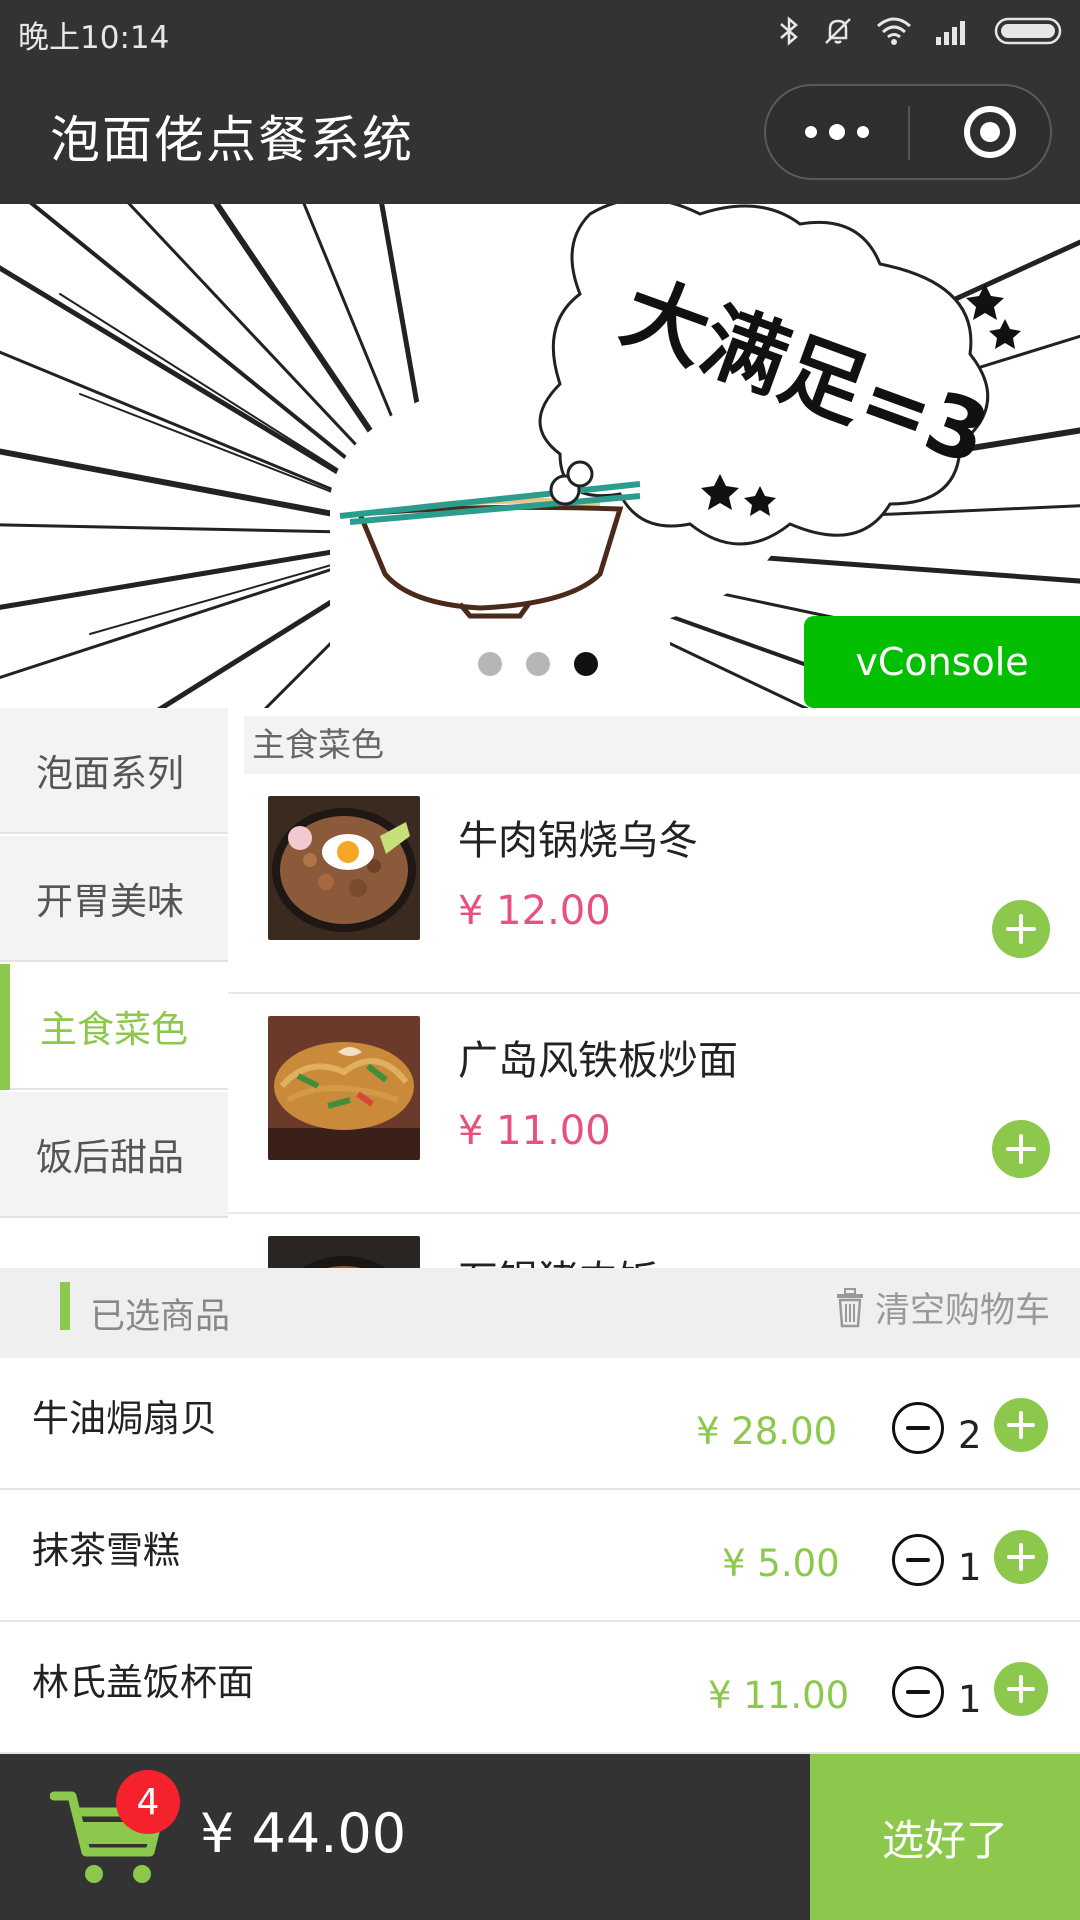 The height and width of the screenshot is (1920, 1080). What do you see at coordinates (303, 1833) in the screenshot?
I see `cart-total: ¥ 44.00` at bounding box center [303, 1833].